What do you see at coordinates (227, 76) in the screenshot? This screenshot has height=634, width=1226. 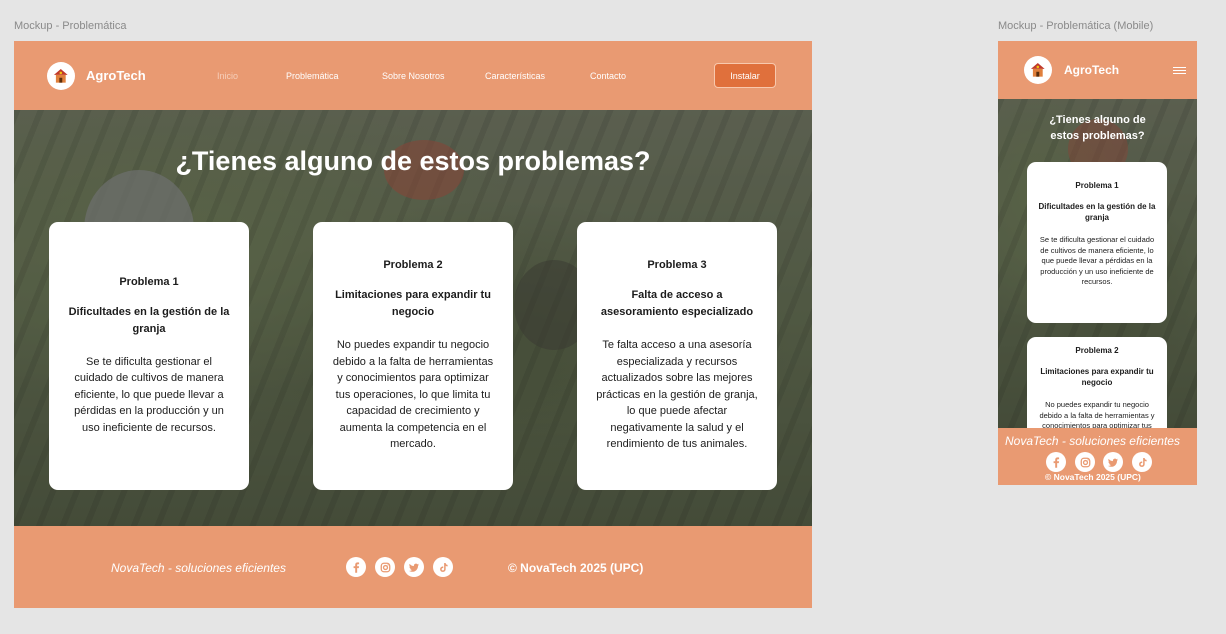 I see `nav-item-inicio: Inicio` at bounding box center [227, 76].